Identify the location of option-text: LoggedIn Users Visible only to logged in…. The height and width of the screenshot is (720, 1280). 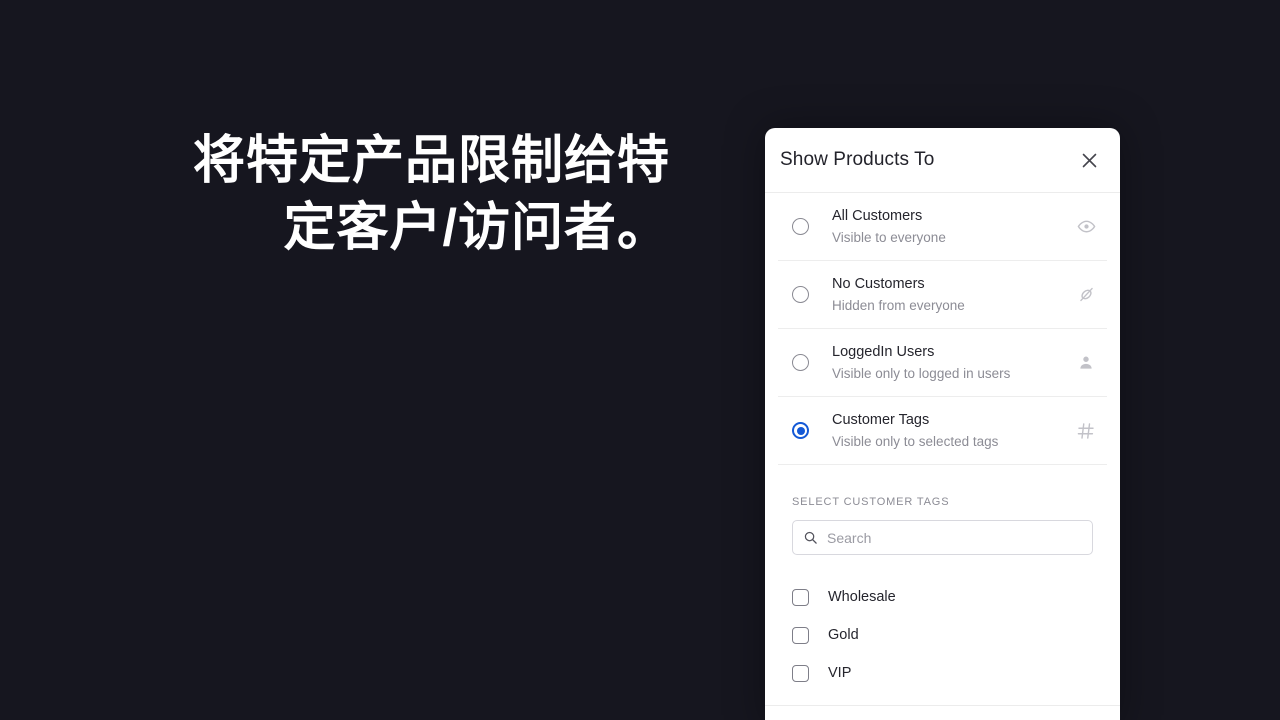
(951, 363).